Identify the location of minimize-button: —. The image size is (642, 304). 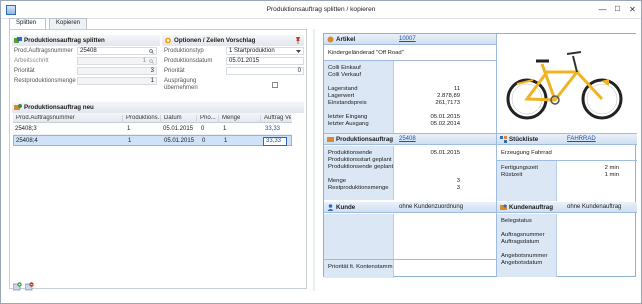
(602, 9).